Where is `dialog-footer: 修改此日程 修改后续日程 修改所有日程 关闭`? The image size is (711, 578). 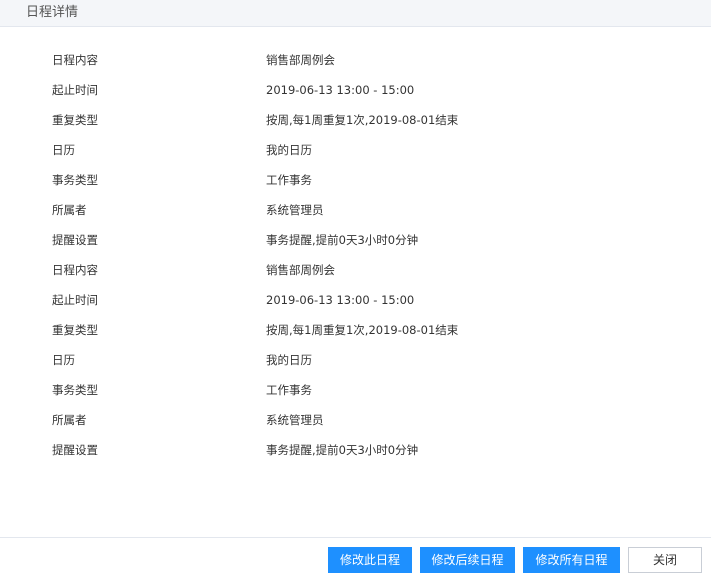 dialog-footer: 修改此日程 修改后续日程 修改所有日程 关闭 is located at coordinates (355, 557).